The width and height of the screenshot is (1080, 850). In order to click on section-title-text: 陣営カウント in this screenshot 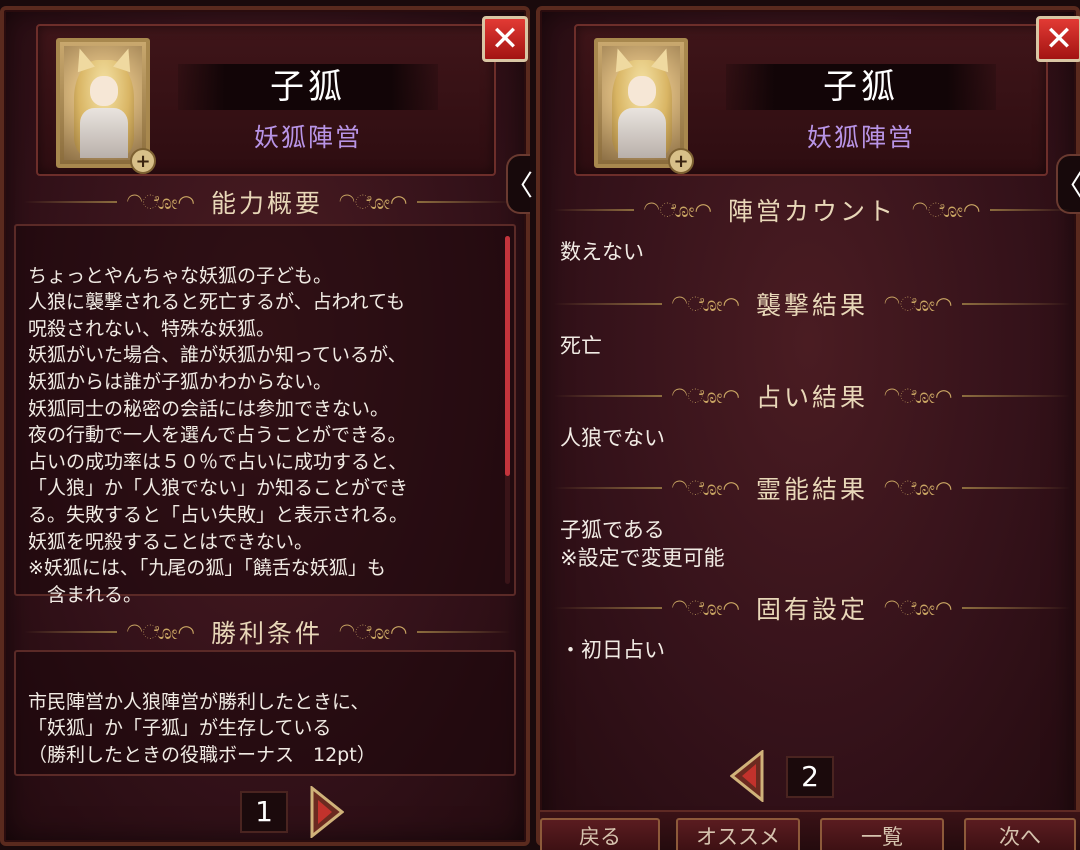, I will do `click(812, 211)`.